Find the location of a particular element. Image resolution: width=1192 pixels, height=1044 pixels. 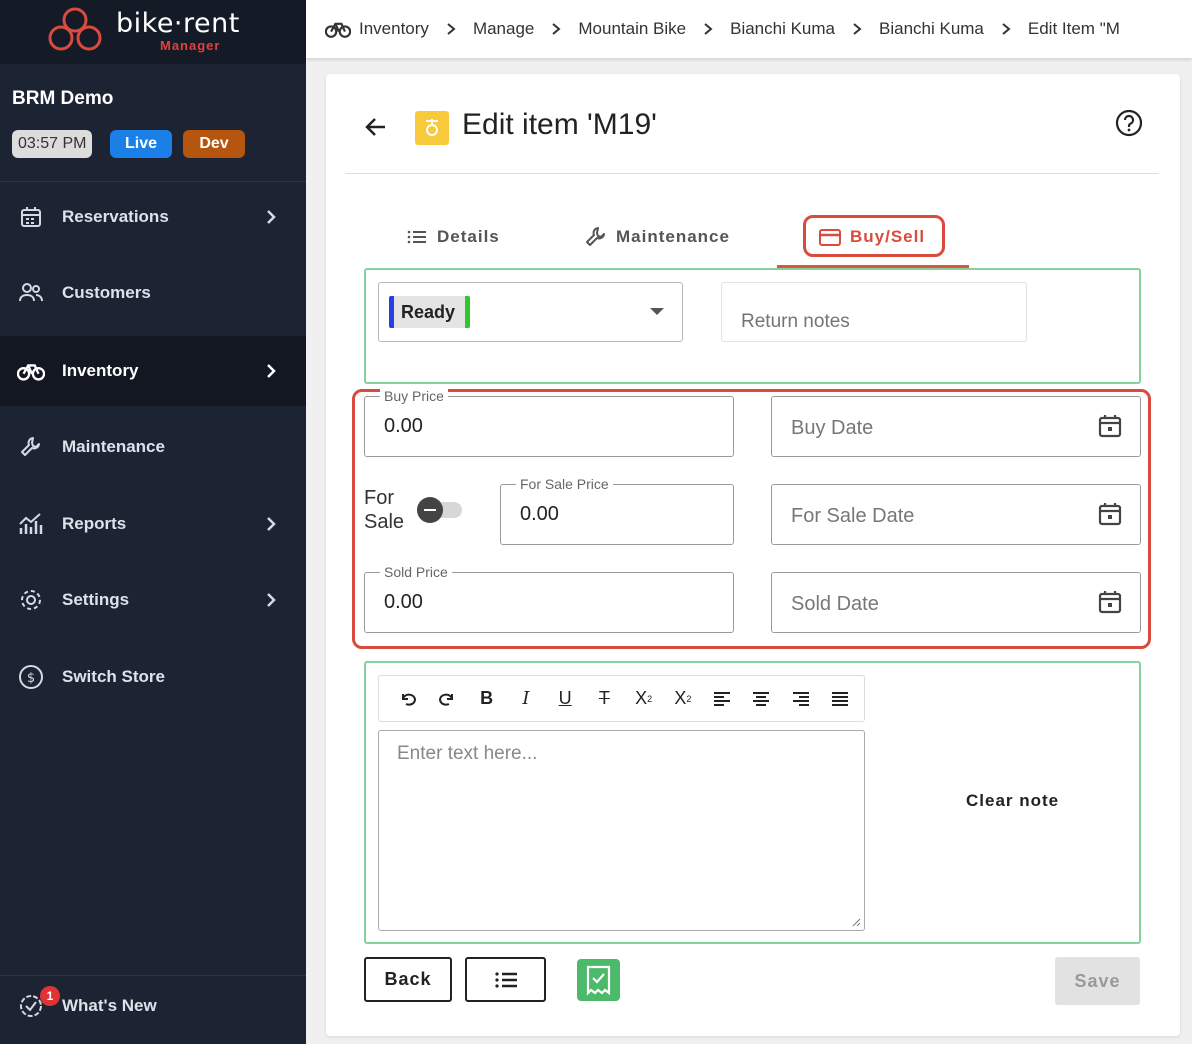

chart-icon is located at coordinates (31, 524).